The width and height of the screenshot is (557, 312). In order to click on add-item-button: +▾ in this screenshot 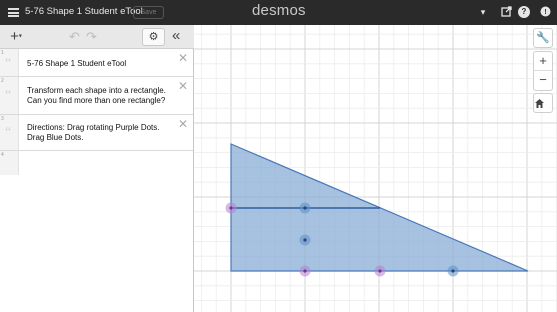, I will do `click(16, 37)`.